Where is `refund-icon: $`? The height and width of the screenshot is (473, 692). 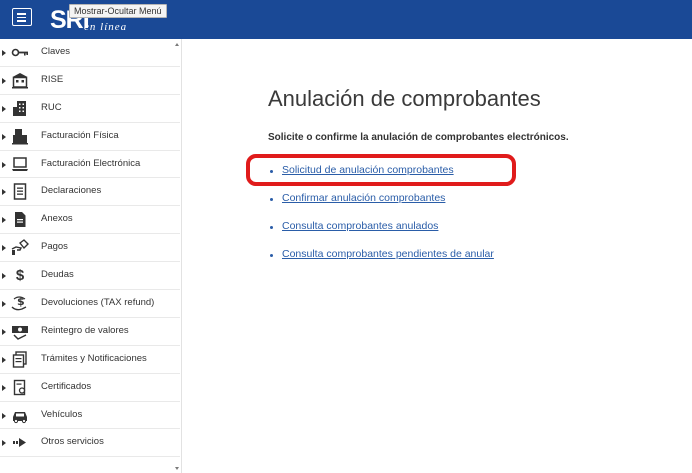 refund-icon: $ is located at coordinates (20, 303).